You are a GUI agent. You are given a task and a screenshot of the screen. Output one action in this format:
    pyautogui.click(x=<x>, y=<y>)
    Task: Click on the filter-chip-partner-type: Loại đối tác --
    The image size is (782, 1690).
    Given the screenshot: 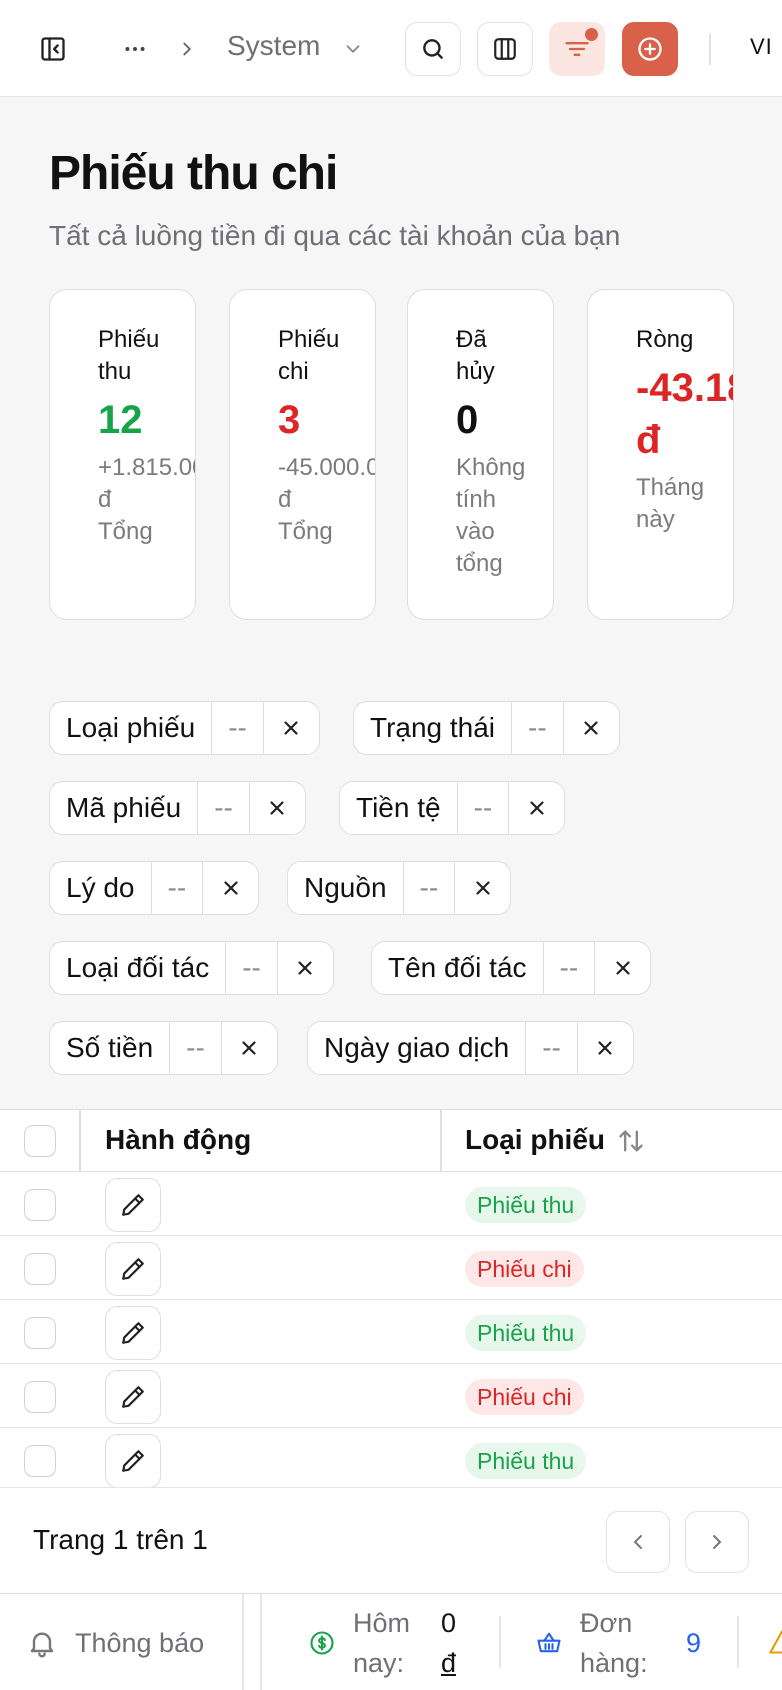 What is the action you would take?
    pyautogui.click(x=191, y=968)
    